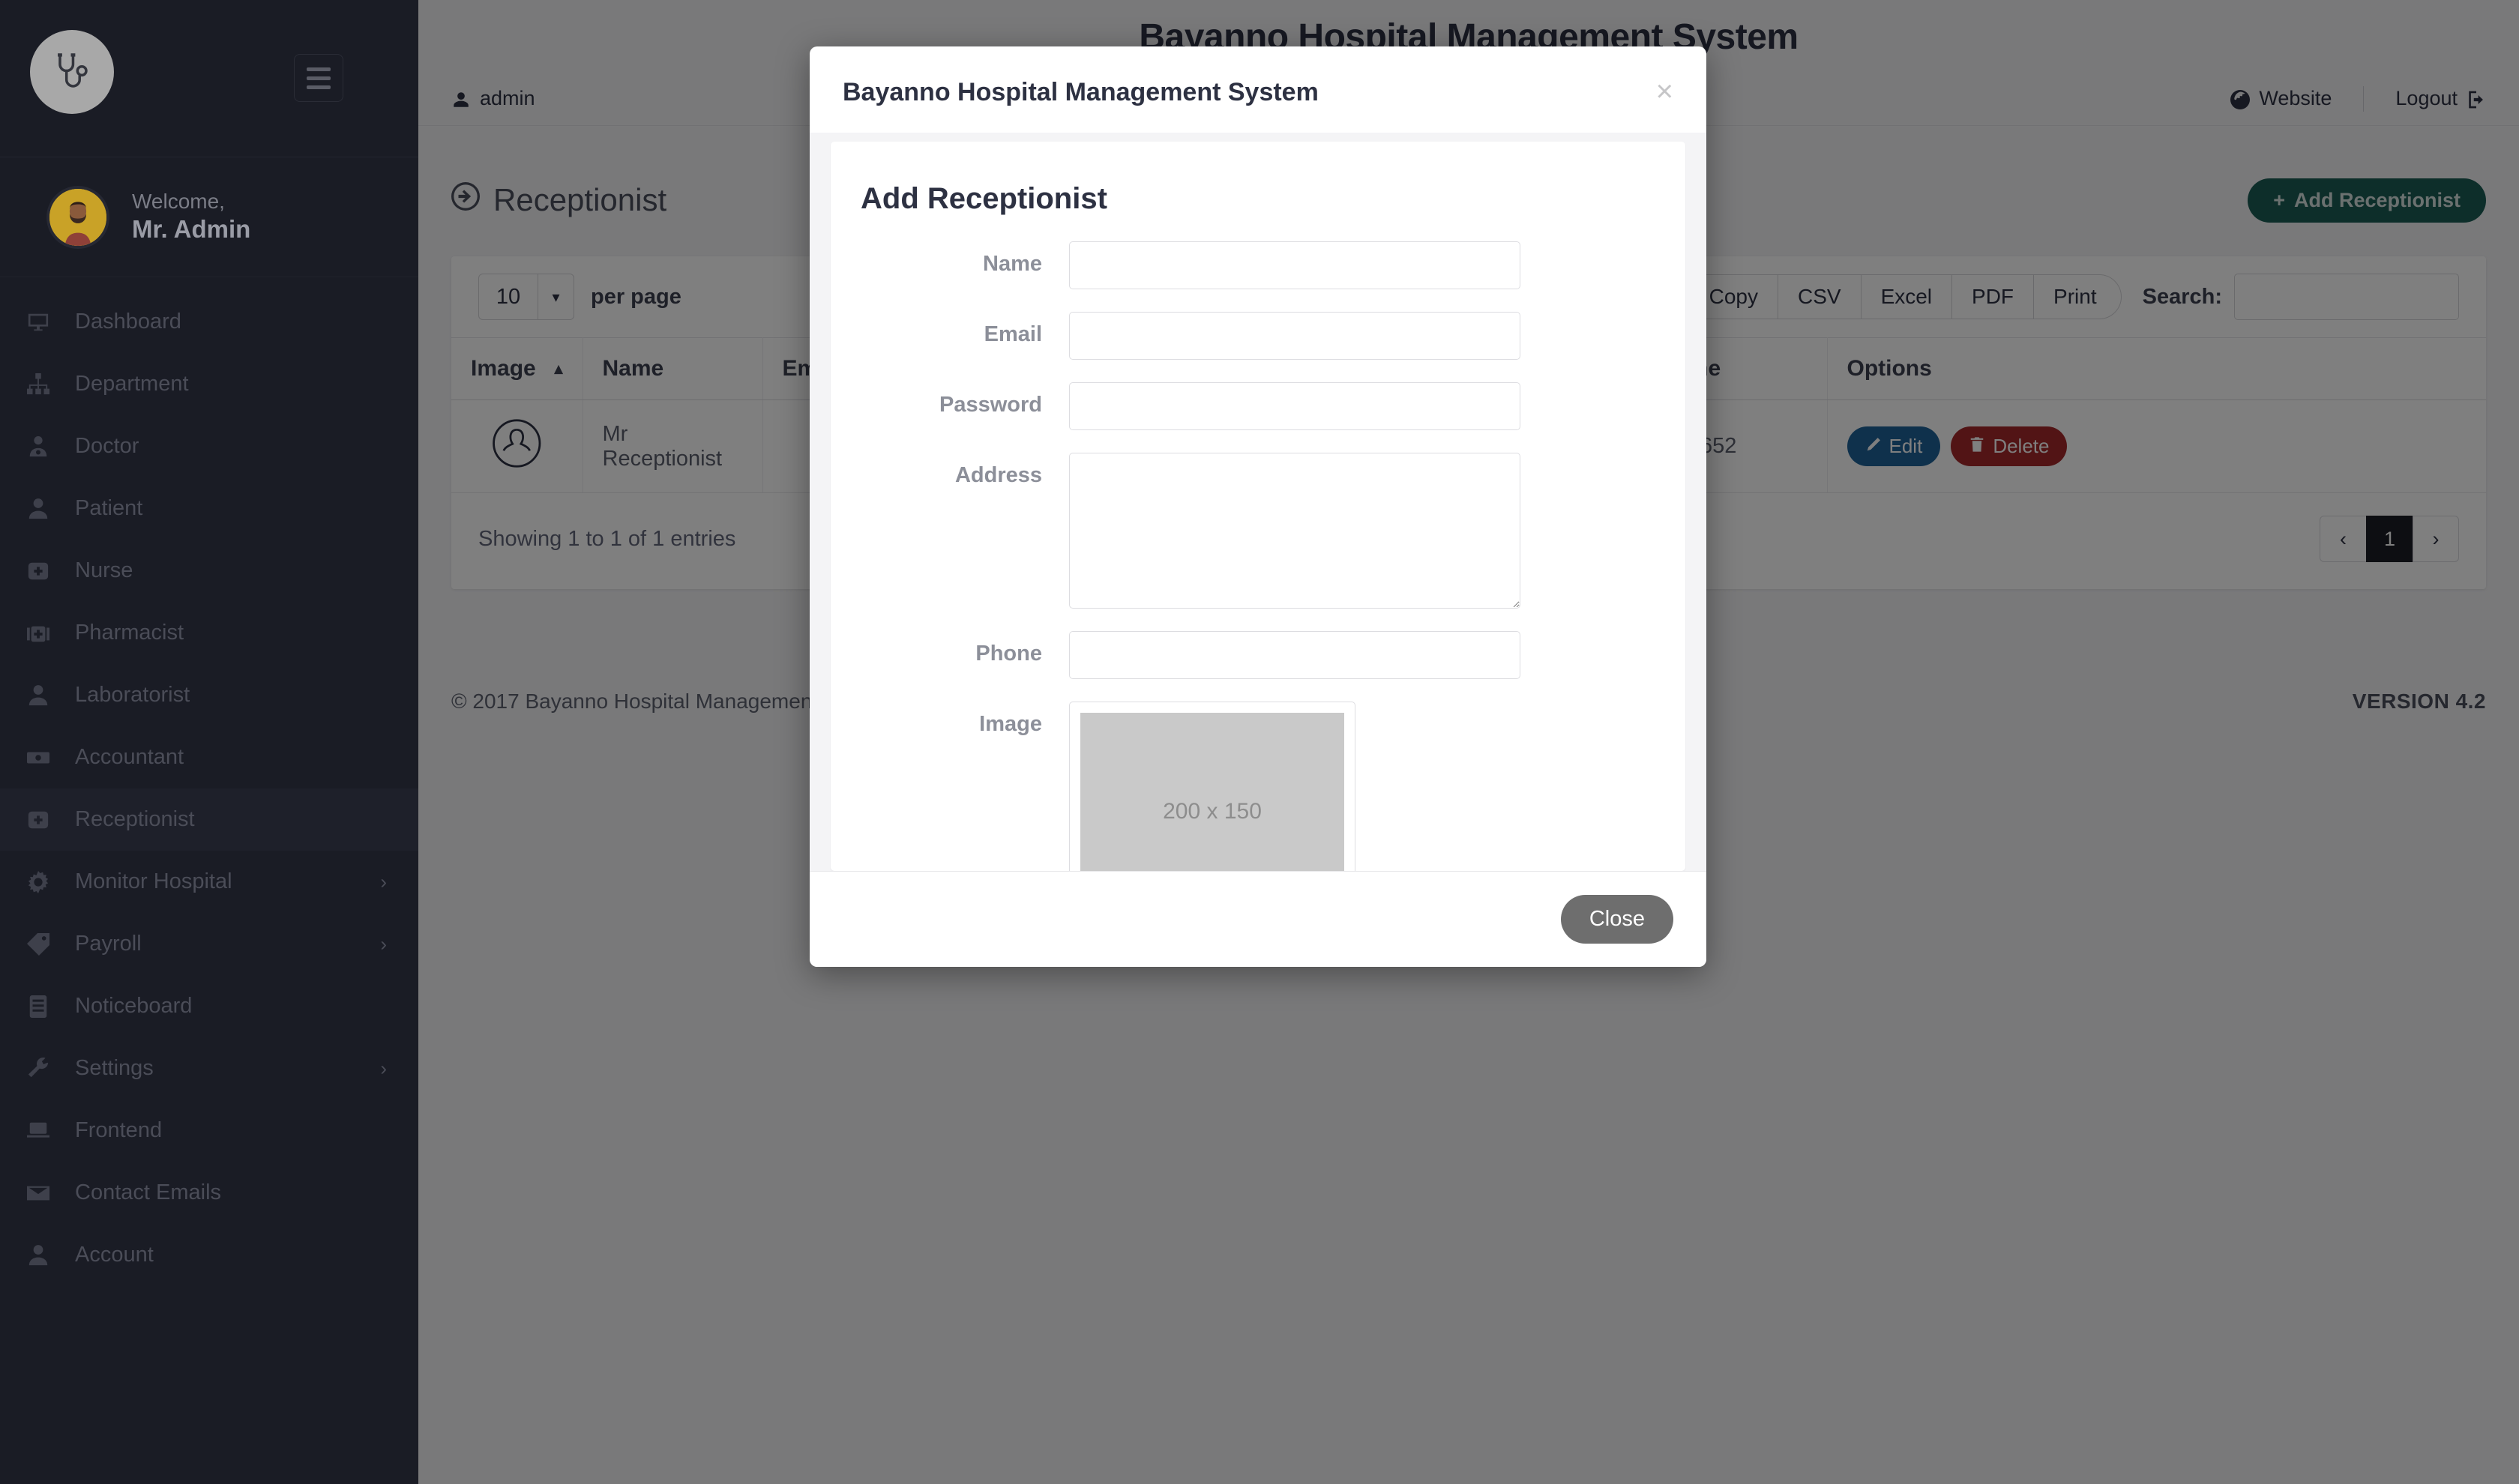  Describe the element at coordinates (209, 322) in the screenshot. I see `sidebar-item-dashboard: Dashboard` at that location.